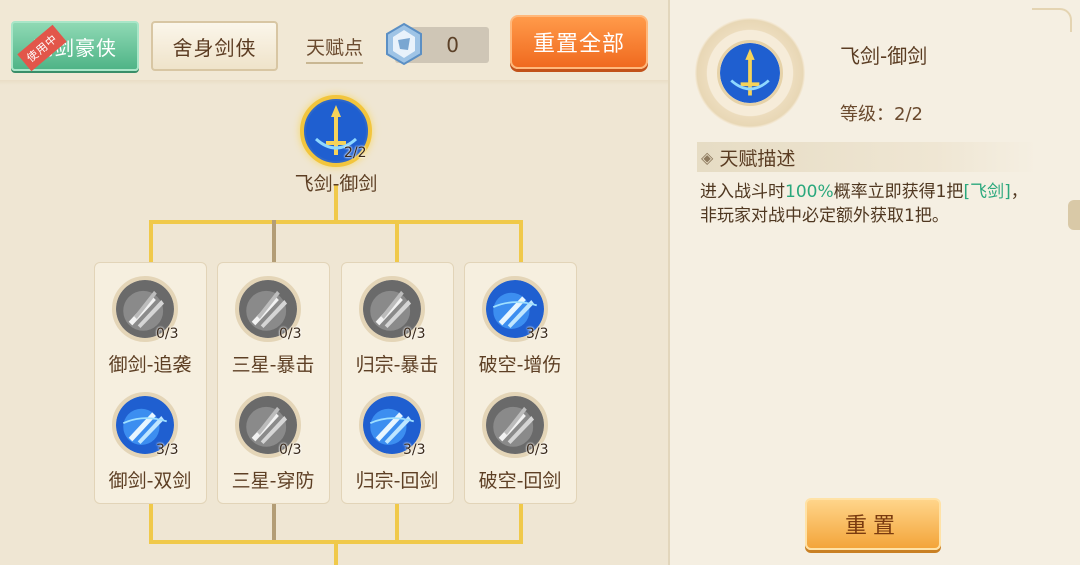 The image size is (1080, 565). Describe the element at coordinates (873, 524) in the screenshot. I see `reset-button: 重置` at that location.